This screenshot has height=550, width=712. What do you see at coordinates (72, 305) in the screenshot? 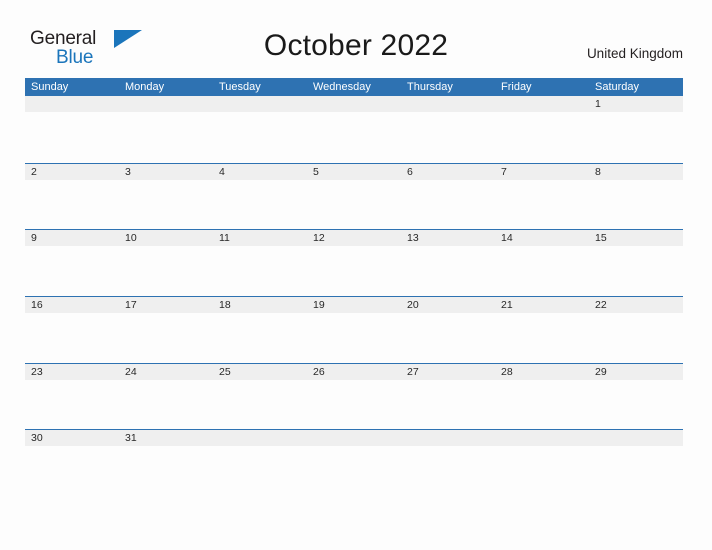
I see `day-cell: 16` at bounding box center [72, 305].